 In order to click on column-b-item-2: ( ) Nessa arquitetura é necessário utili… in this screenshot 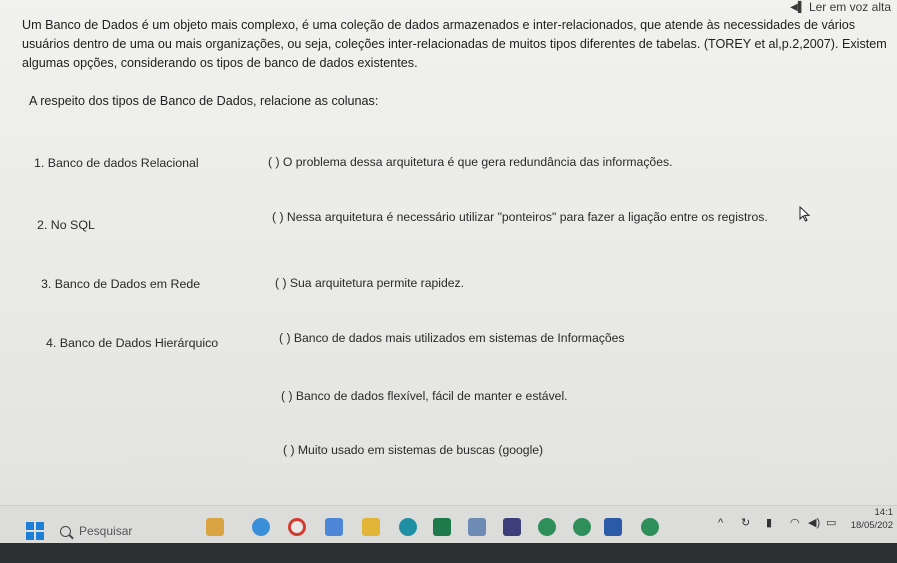, I will do `click(520, 217)`.